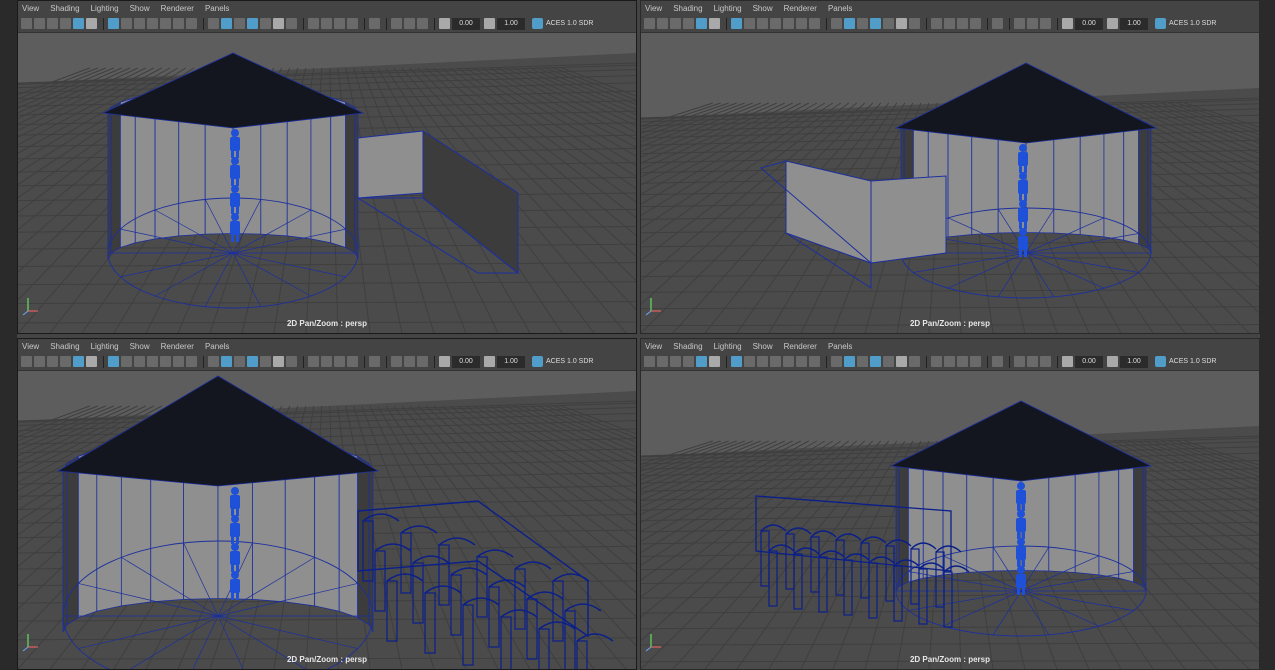 The height and width of the screenshot is (670, 1275). What do you see at coordinates (511, 23) in the screenshot?
I see `gamma-field: 1.00` at bounding box center [511, 23].